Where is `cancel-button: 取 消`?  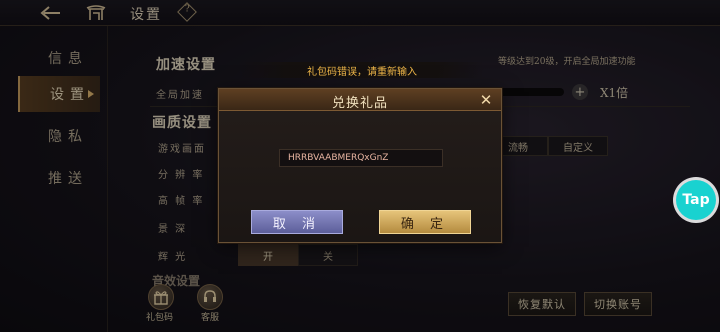 cancel-button: 取 消 is located at coordinates (297, 222).